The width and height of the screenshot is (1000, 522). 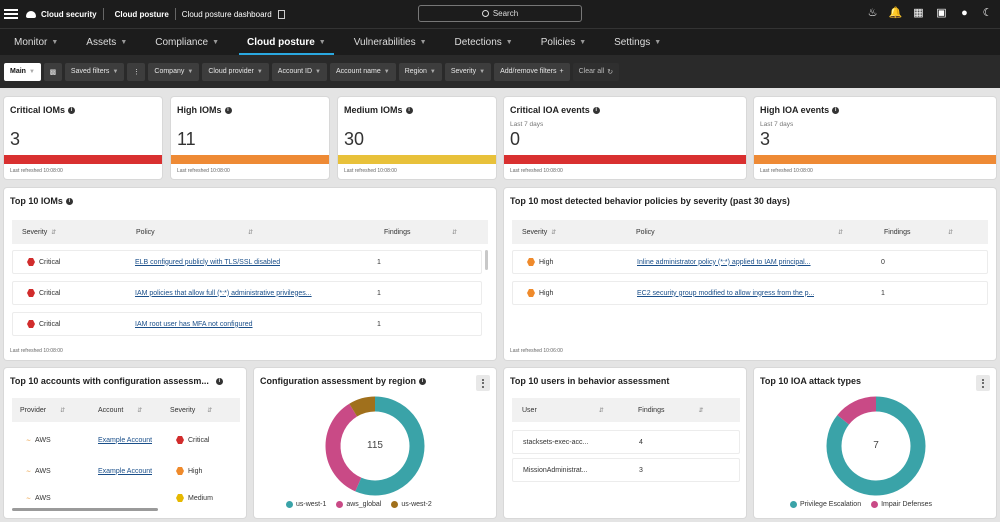 I want to click on tab-cloud-posture: Cloud posture ▼, so click(x=286, y=42).